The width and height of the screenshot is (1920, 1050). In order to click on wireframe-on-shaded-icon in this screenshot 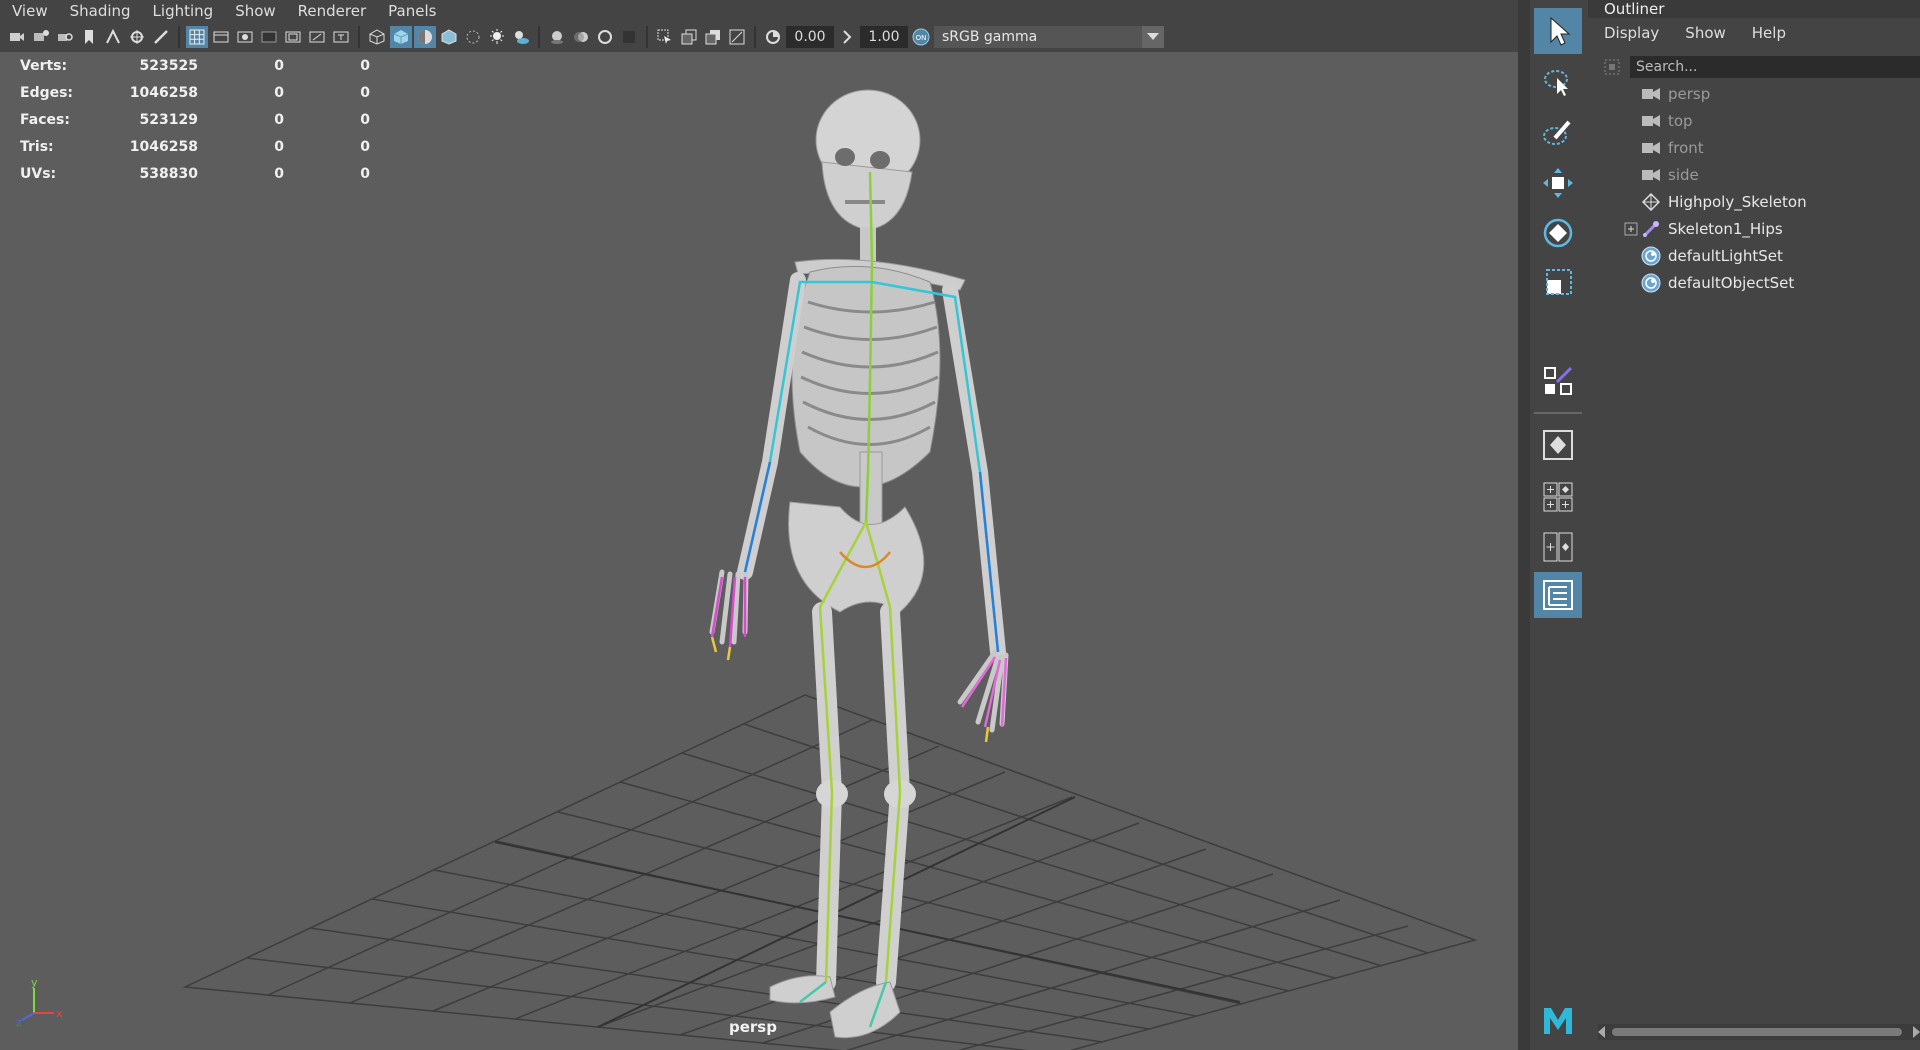, I will do `click(449, 37)`.